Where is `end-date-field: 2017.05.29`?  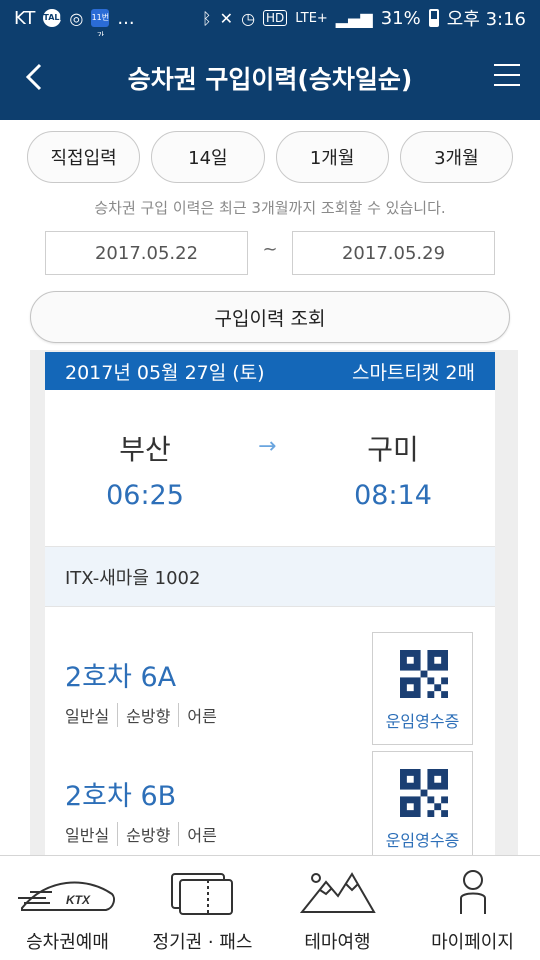
end-date-field: 2017.05.29 is located at coordinates (393, 253).